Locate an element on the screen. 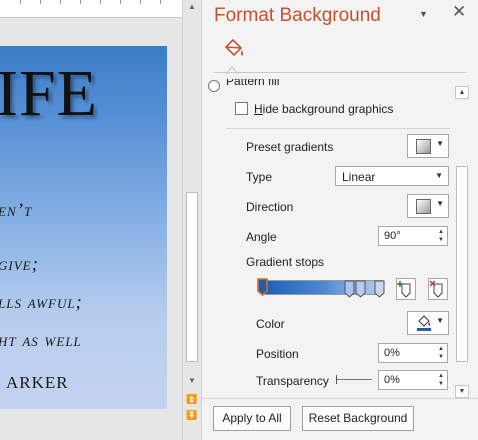 Image resolution: width=478 pixels, height=440 pixels. color-label: Color is located at coordinates (270, 324).